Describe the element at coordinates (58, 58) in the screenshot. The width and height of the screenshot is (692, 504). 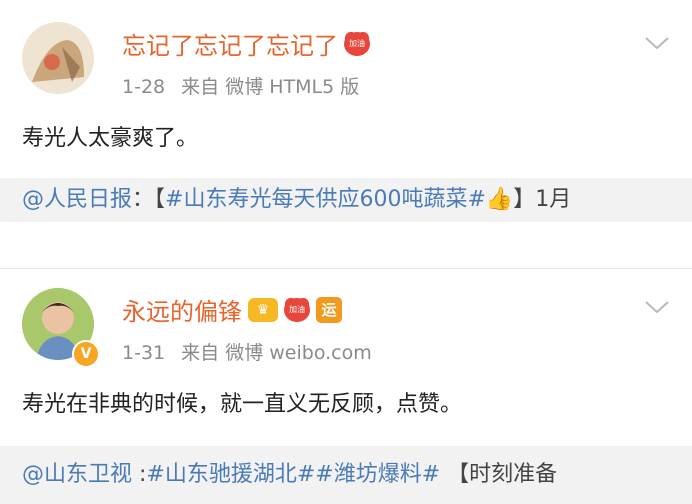
I see `user-avatar` at that location.